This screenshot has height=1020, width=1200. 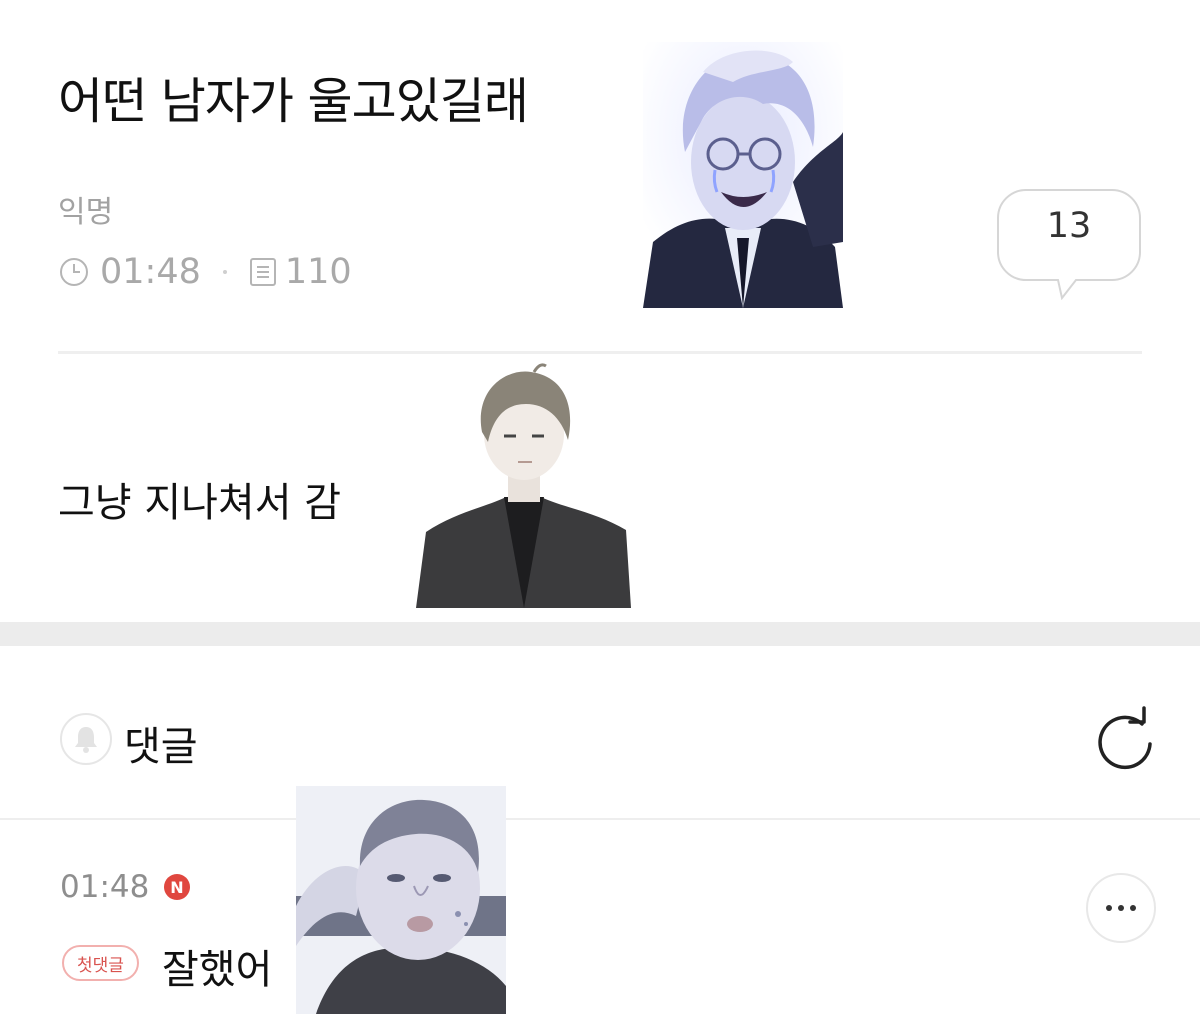 I want to click on post-body: 그냥 지나쳐서 감, so click(x=200, y=503).